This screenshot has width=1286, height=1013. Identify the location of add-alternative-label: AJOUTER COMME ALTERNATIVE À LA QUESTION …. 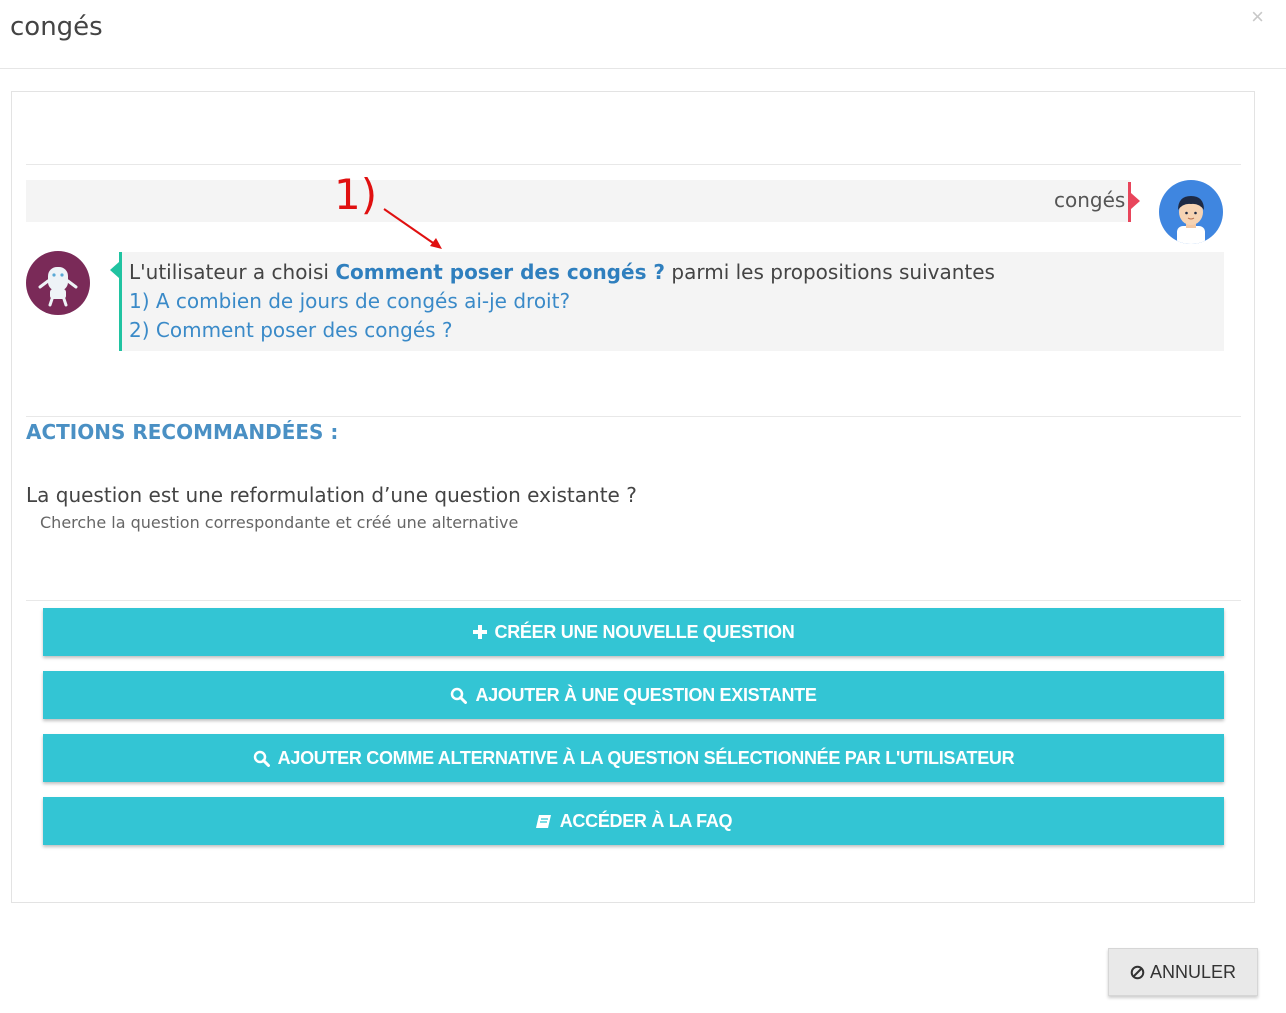
(646, 757).